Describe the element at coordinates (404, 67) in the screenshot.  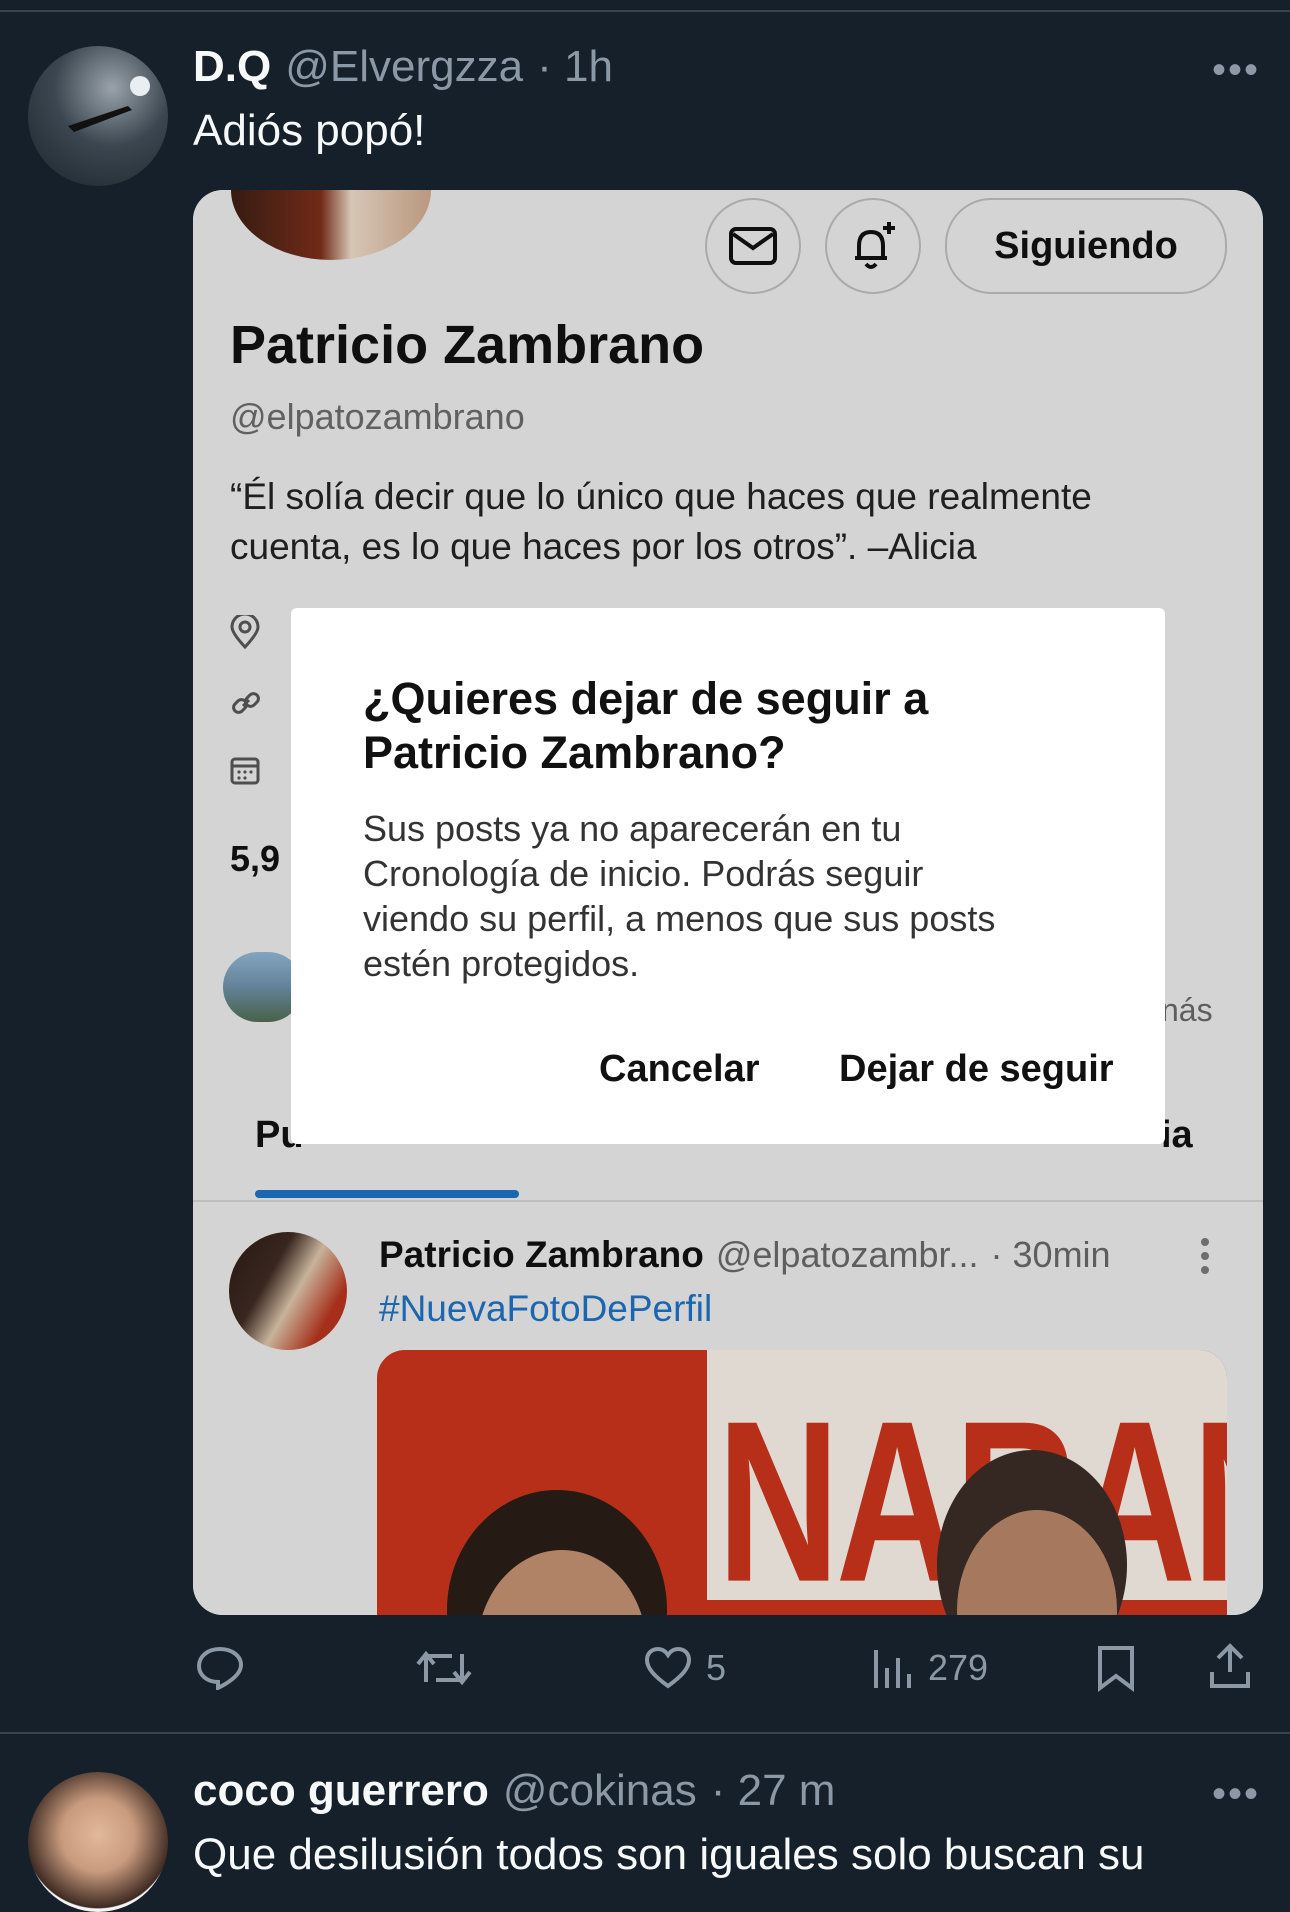
I see `author-handle: @Elvergzza` at that location.